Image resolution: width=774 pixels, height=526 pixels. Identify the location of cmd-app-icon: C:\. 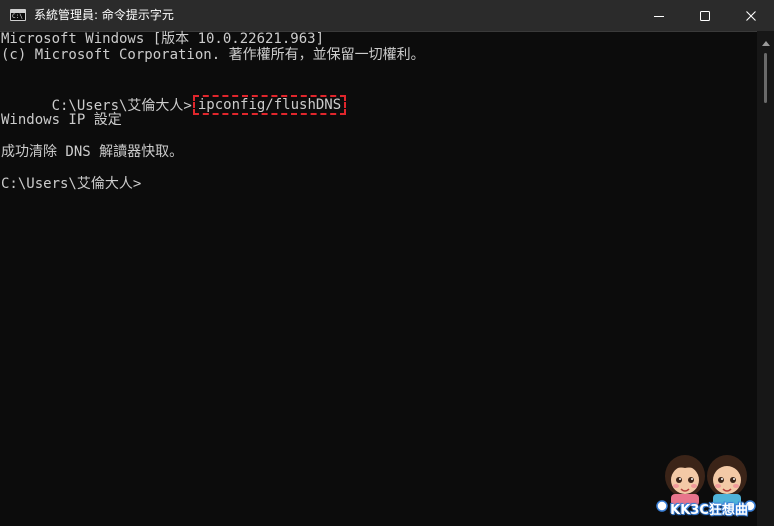
(18, 15).